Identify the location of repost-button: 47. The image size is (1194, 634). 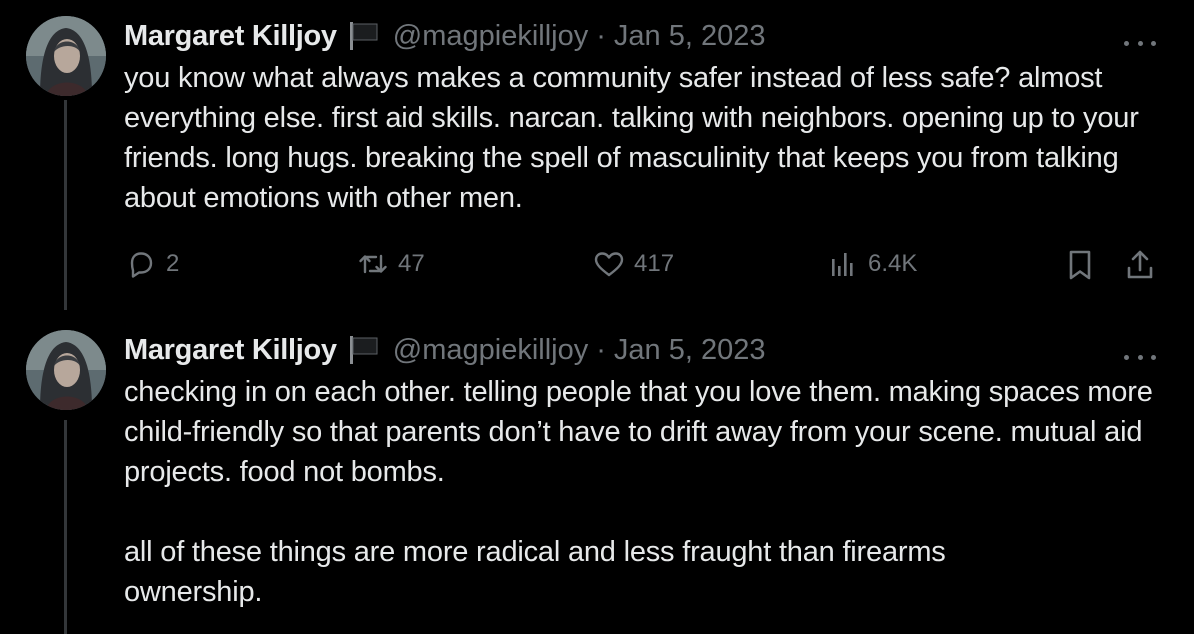
(390, 264).